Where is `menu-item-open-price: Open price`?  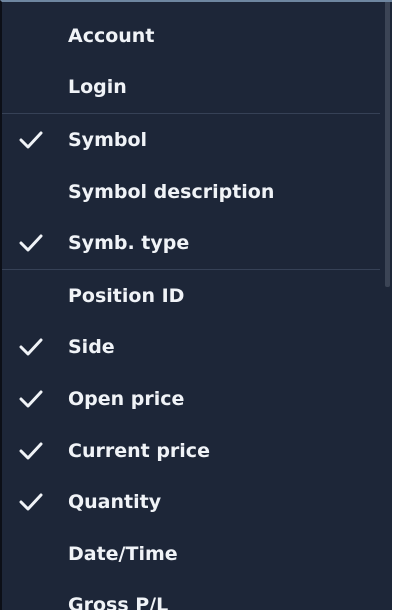 menu-item-open-price: Open price is located at coordinates (191, 399).